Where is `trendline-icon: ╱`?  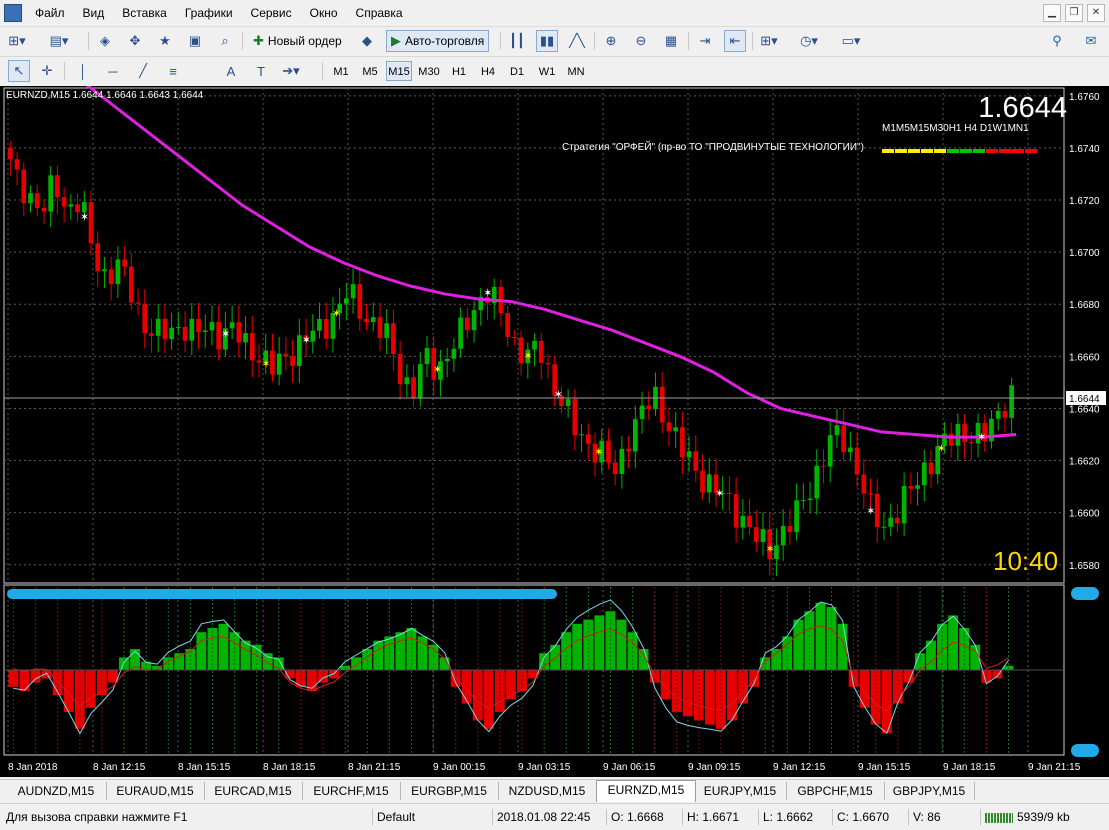 trendline-icon: ╱ is located at coordinates (143, 71).